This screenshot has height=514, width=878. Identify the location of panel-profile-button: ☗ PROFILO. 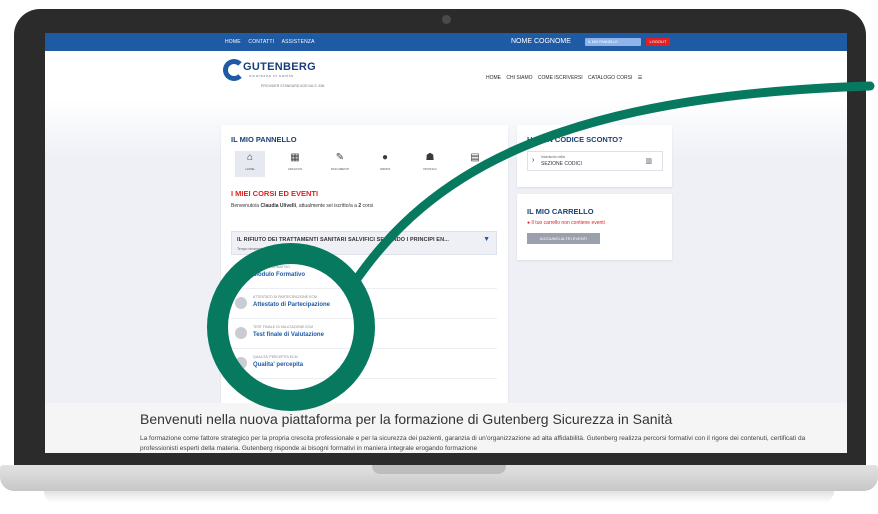
(430, 164).